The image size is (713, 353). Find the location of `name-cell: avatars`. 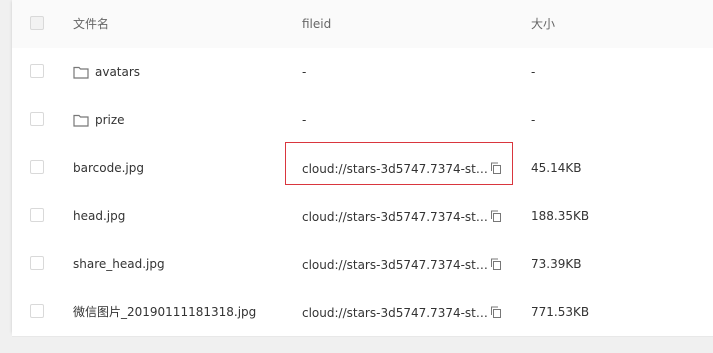

name-cell: avatars is located at coordinates (106, 72).